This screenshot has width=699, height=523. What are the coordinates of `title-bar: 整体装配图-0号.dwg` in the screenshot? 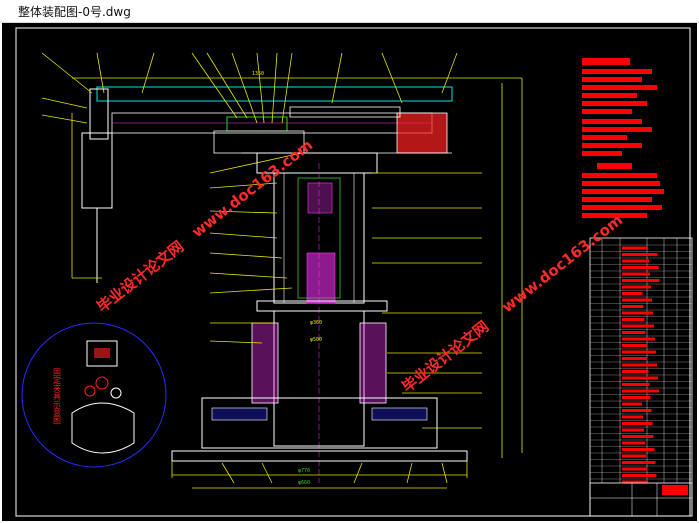 It's located at (349, 11).